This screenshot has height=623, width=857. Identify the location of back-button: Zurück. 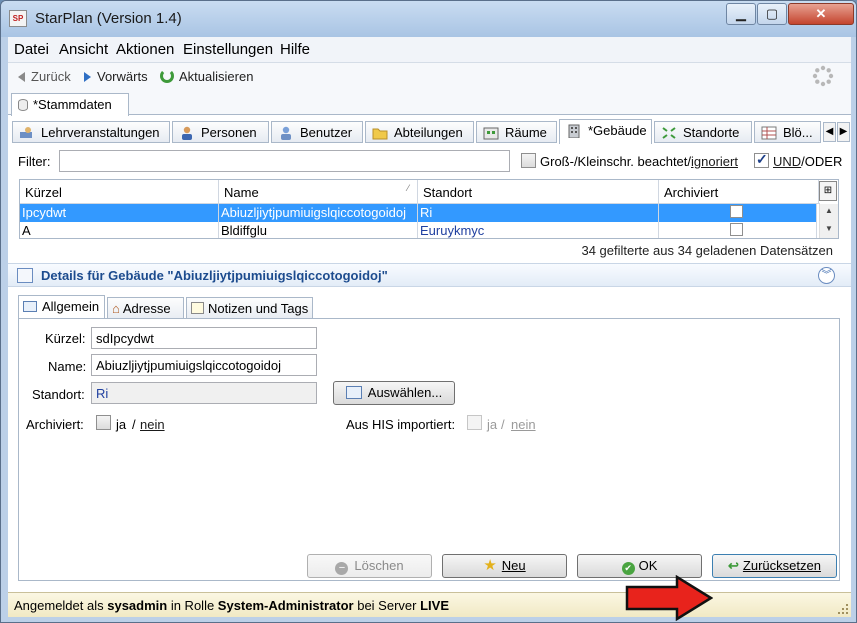
(44, 76).